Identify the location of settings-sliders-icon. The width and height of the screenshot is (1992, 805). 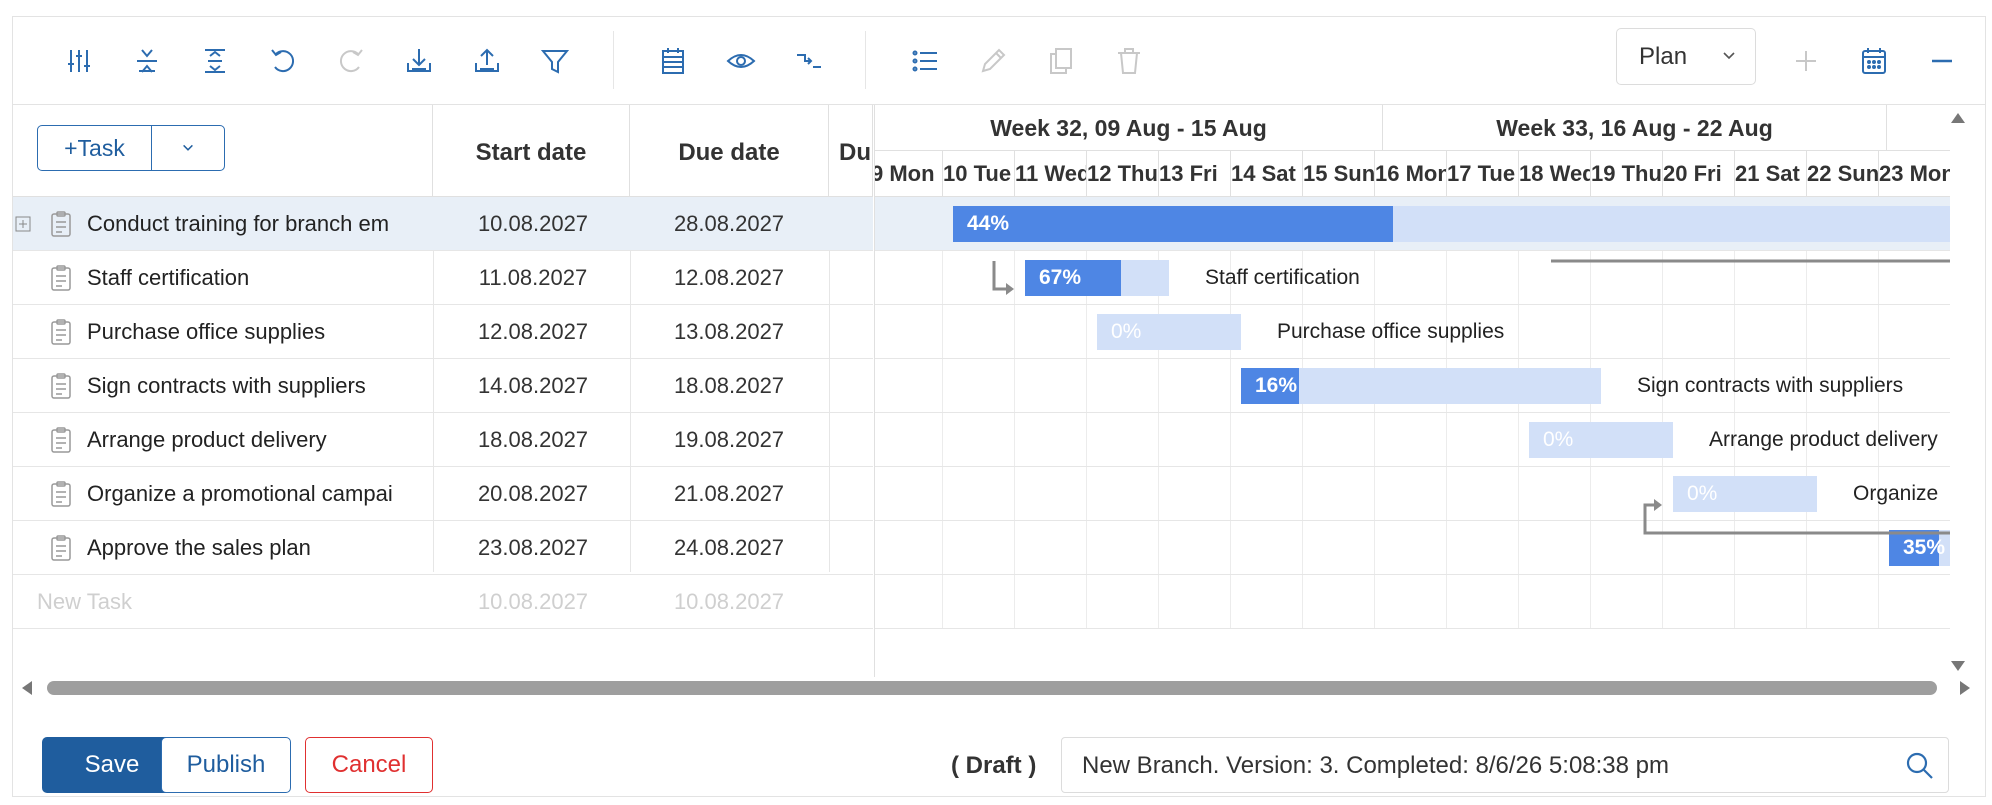
(79, 61).